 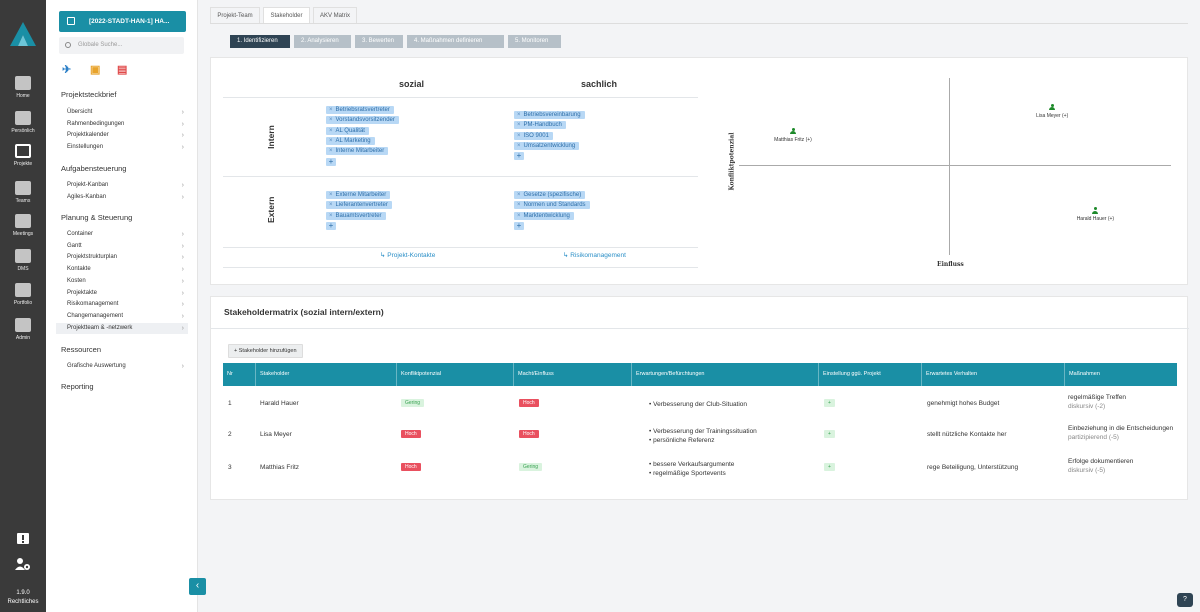 What do you see at coordinates (598, 255) in the screenshot?
I see `link-risikomanagement-label: Risikomanagement` at bounding box center [598, 255].